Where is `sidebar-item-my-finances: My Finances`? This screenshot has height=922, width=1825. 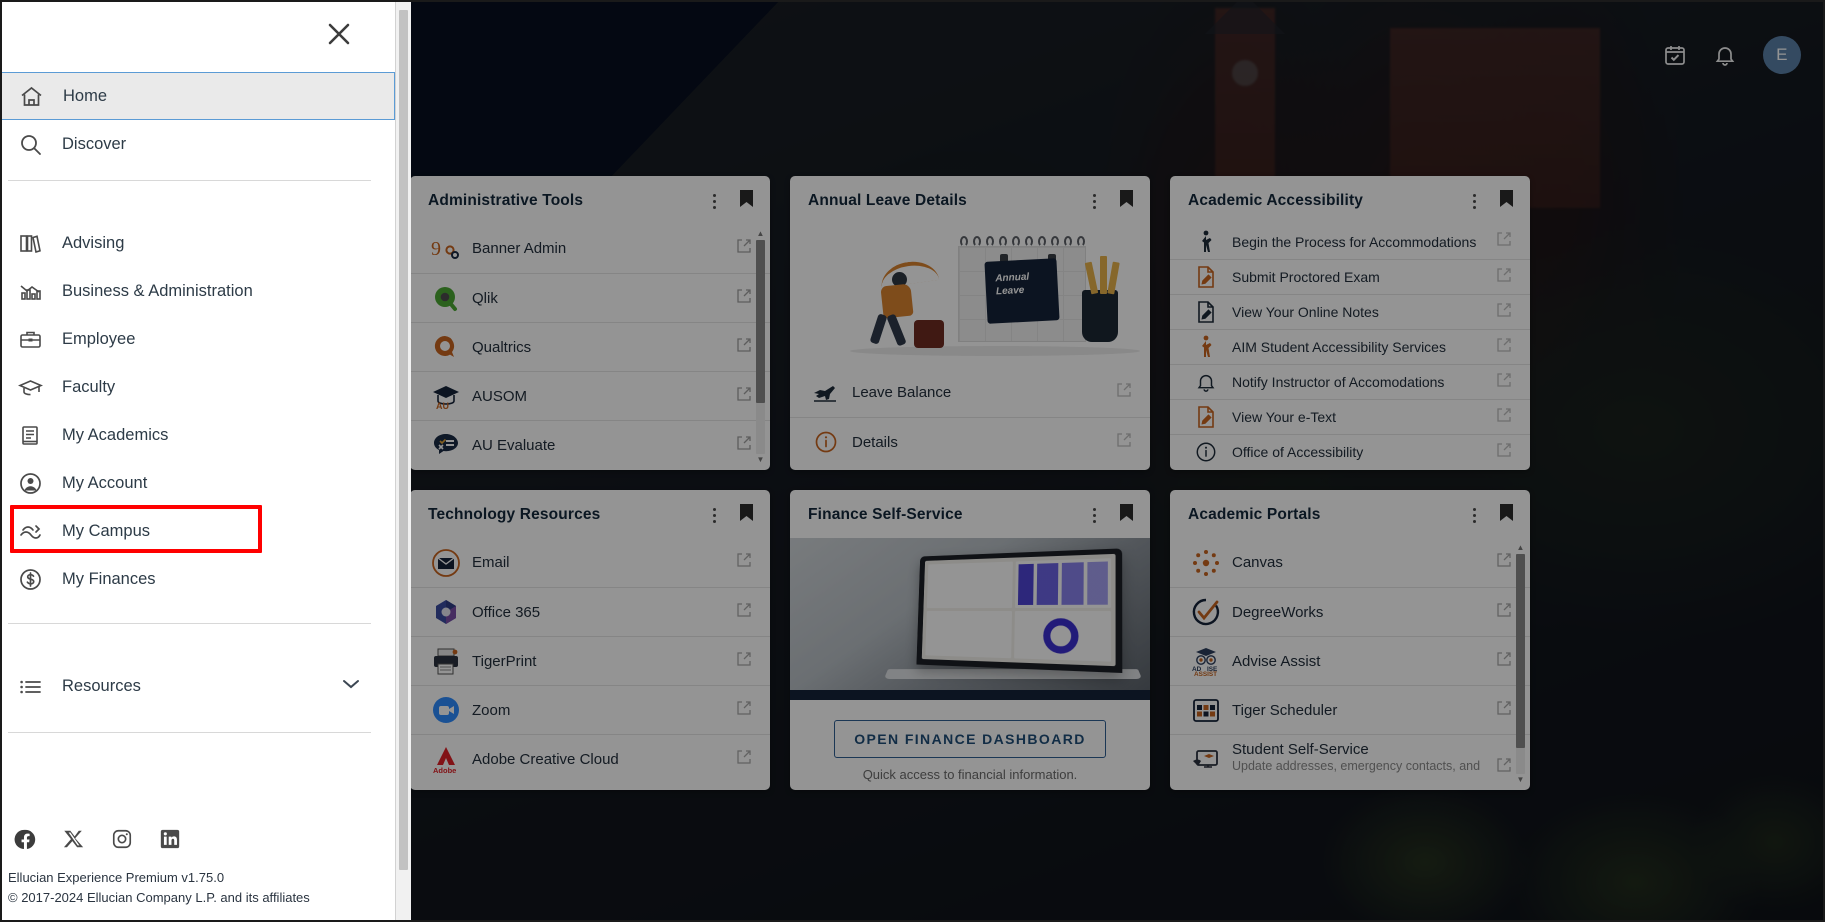
sidebar-item-my-finances: My Finances is located at coordinates (197, 579).